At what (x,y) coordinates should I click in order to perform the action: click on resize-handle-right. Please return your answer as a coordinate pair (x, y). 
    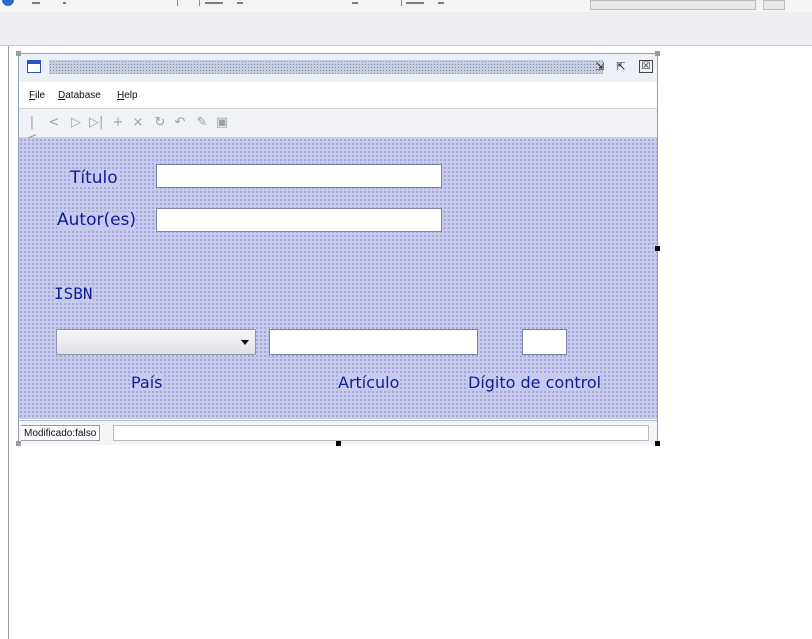
    Looking at the image, I should click on (657, 248).